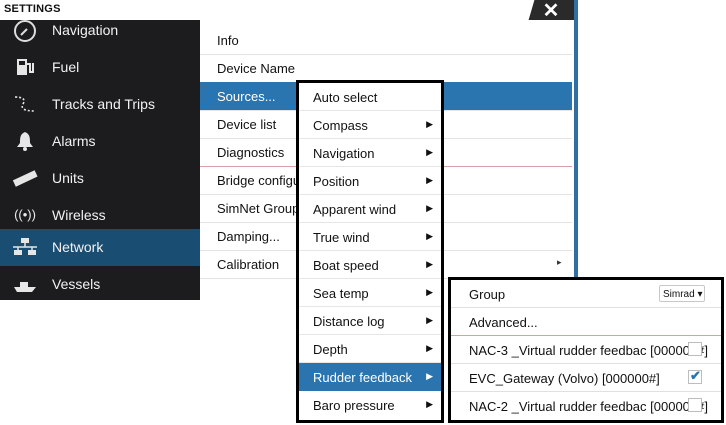  What do you see at coordinates (25, 30) in the screenshot?
I see `compass-icon` at bounding box center [25, 30].